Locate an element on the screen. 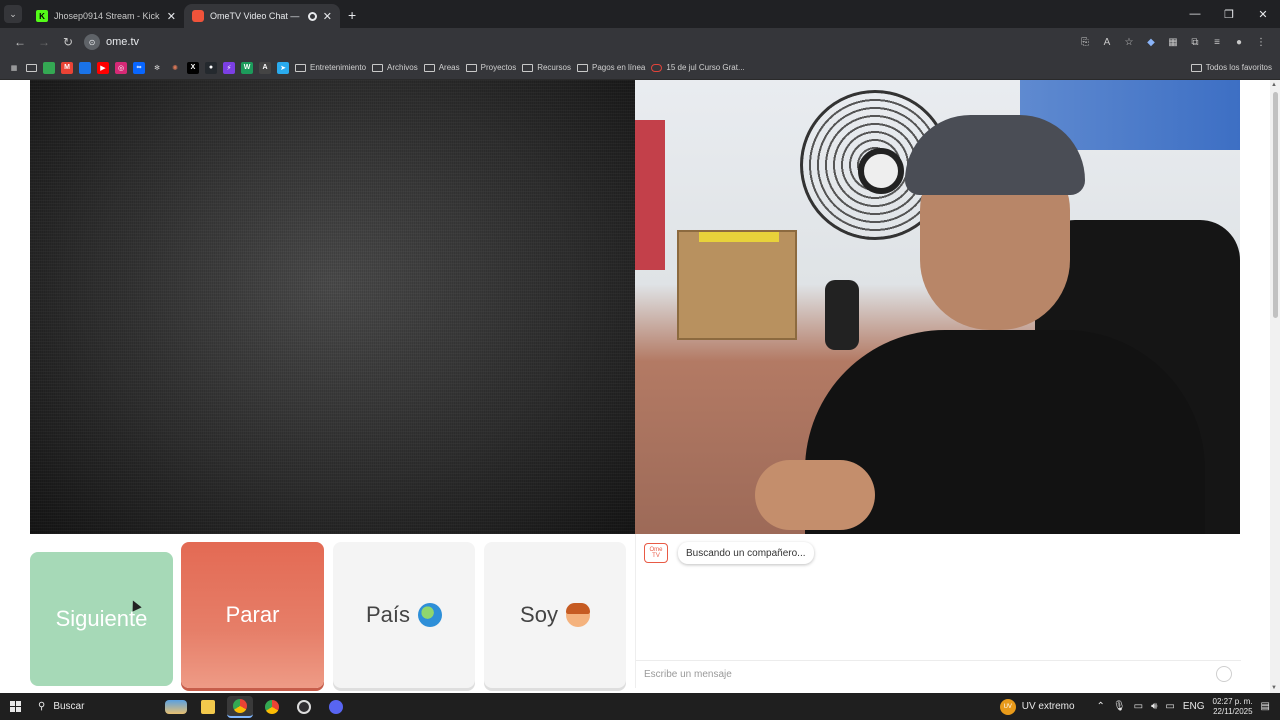 The height and width of the screenshot is (720, 1280). bookmark-folder: Areas is located at coordinates (441, 67).